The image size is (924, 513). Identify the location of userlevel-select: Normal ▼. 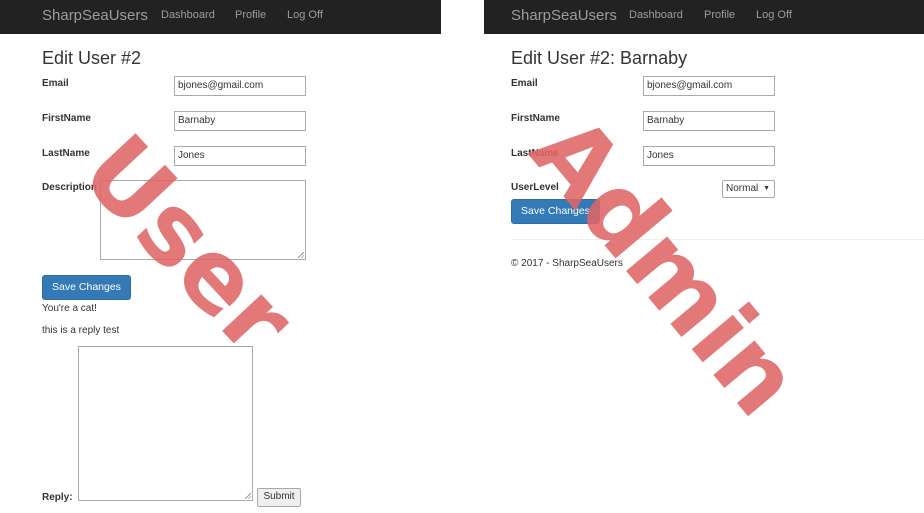
(748, 189).